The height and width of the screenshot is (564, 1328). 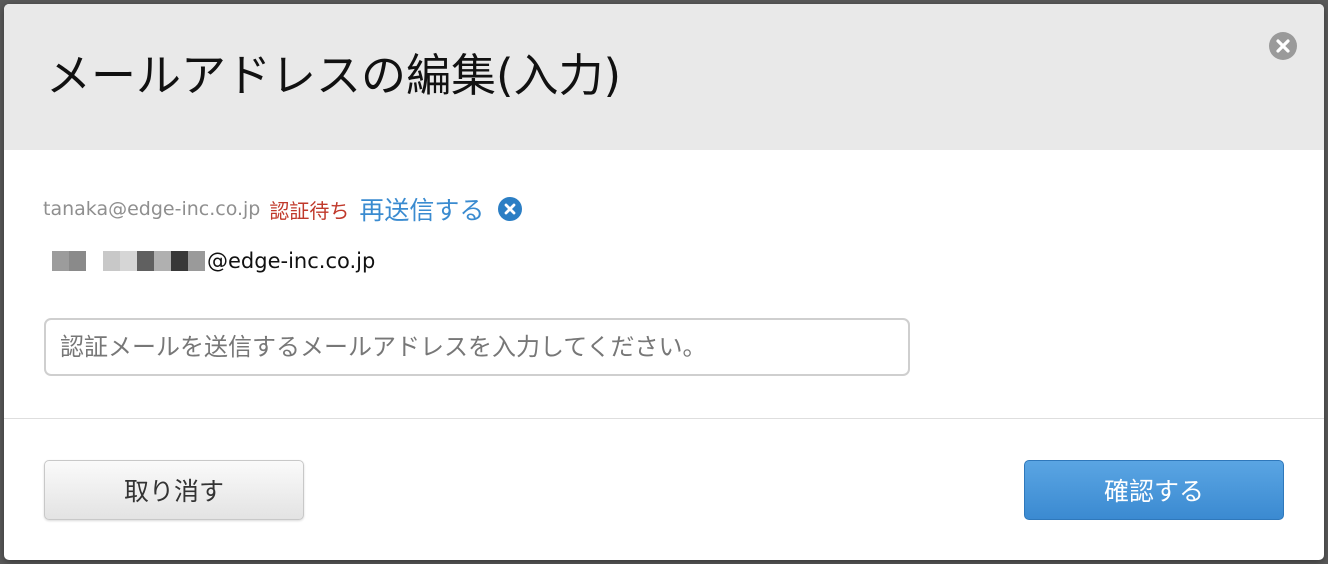 I want to click on footer-divider, so click(x=664, y=418).